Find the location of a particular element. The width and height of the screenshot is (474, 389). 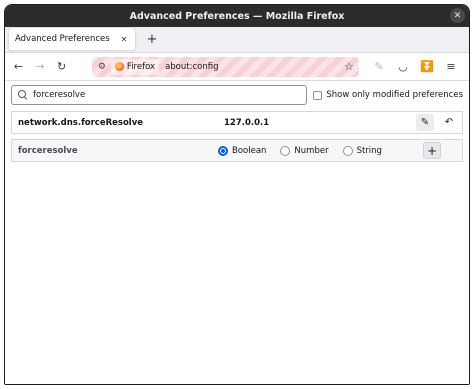

navigation-toolbar: ← → ↻ ⚙ Firefox about:config ☆ ✎ ◡ ⏬ ≡ is located at coordinates (237, 67).